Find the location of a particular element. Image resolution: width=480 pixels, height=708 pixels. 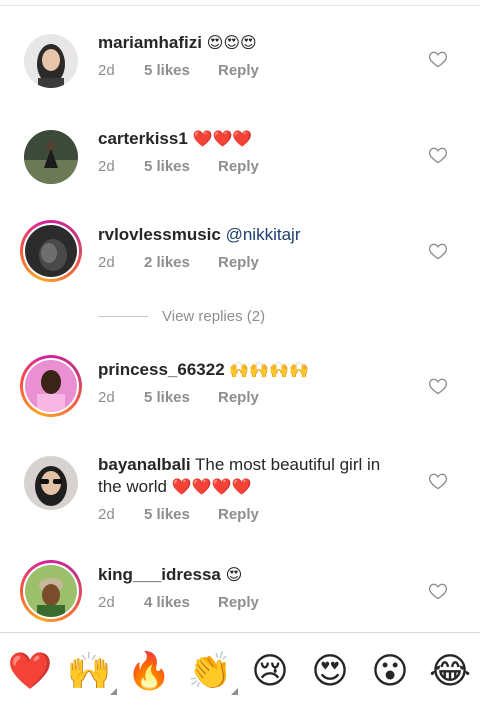

raised-hands-emoji-icon: 🙌 is located at coordinates (89, 671).